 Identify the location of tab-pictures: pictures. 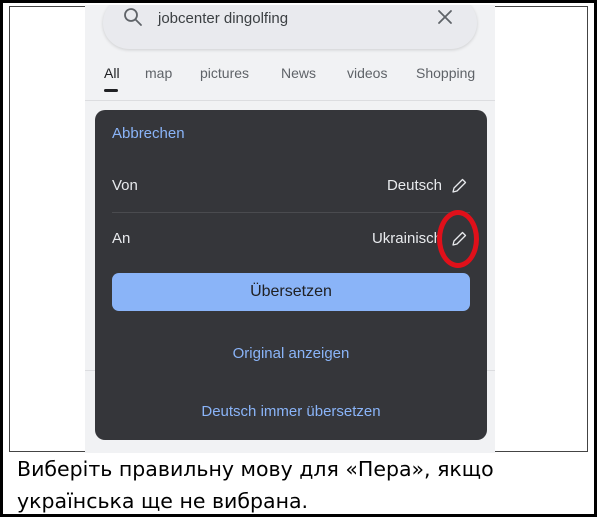
(224, 73).